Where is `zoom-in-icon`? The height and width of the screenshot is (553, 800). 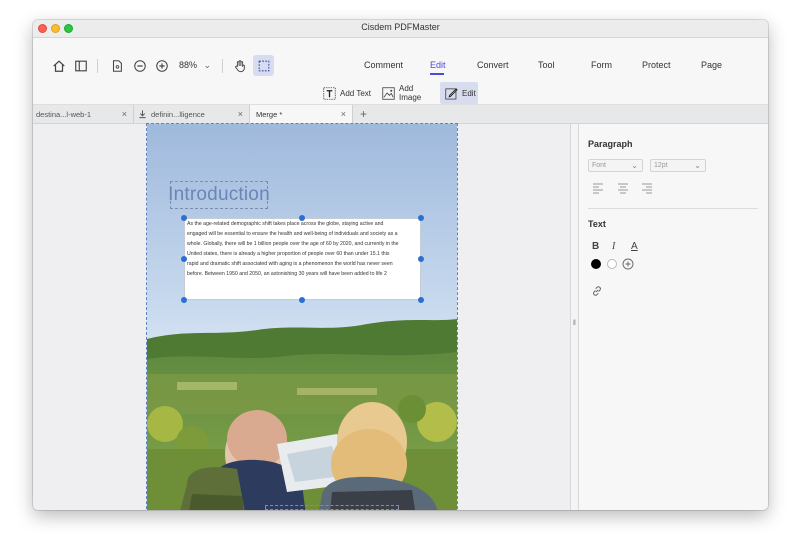
zoom-in-icon is located at coordinates (162, 66).